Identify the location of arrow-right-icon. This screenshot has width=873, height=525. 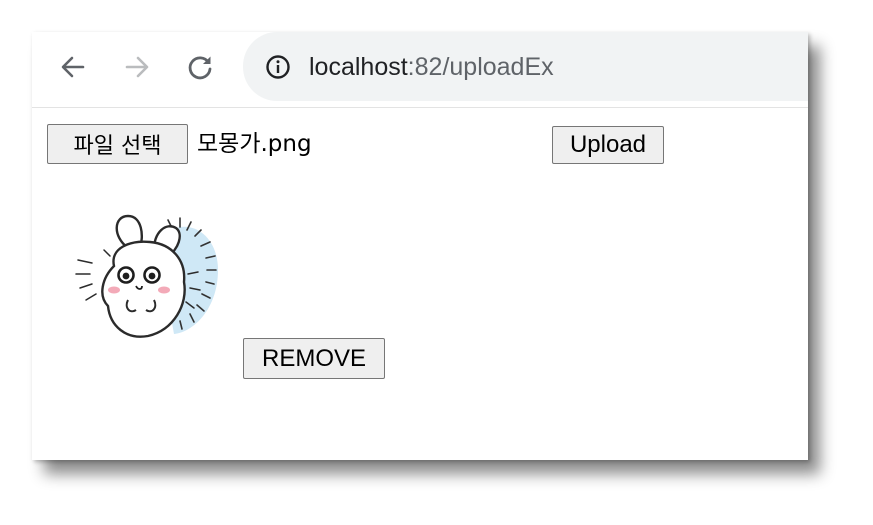
(137, 67).